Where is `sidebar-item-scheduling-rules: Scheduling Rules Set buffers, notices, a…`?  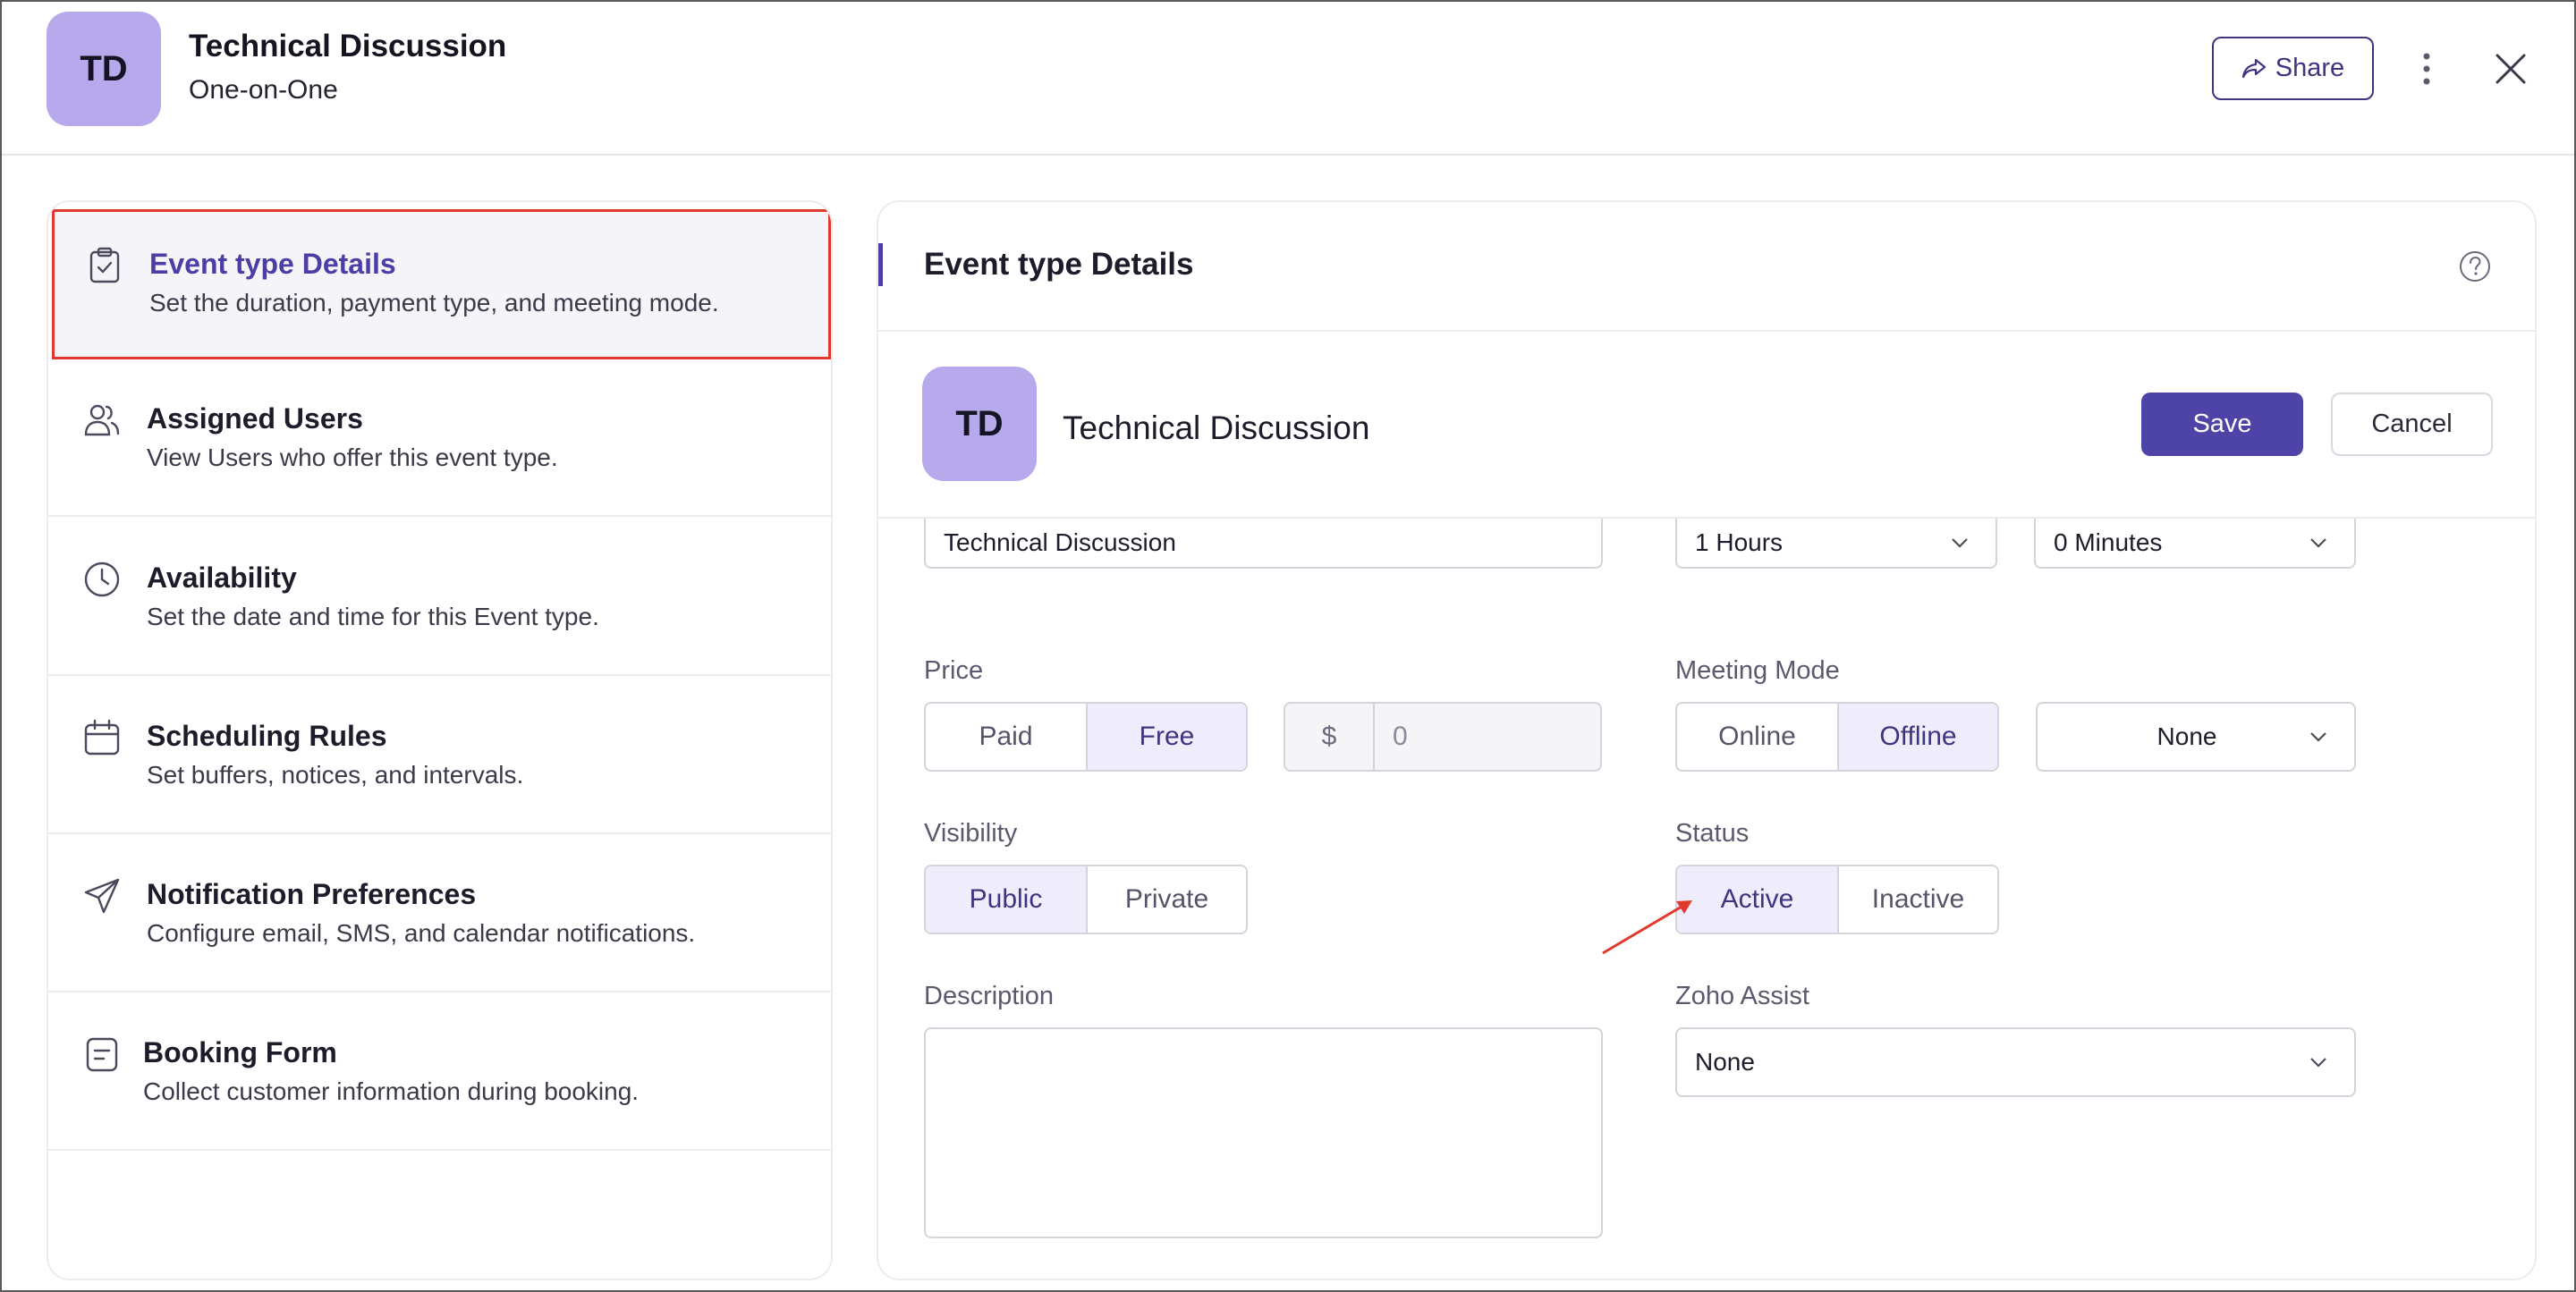
sidebar-item-scheduling-rules: Scheduling Rules Set buffers, notices, a… is located at coordinates (439, 756).